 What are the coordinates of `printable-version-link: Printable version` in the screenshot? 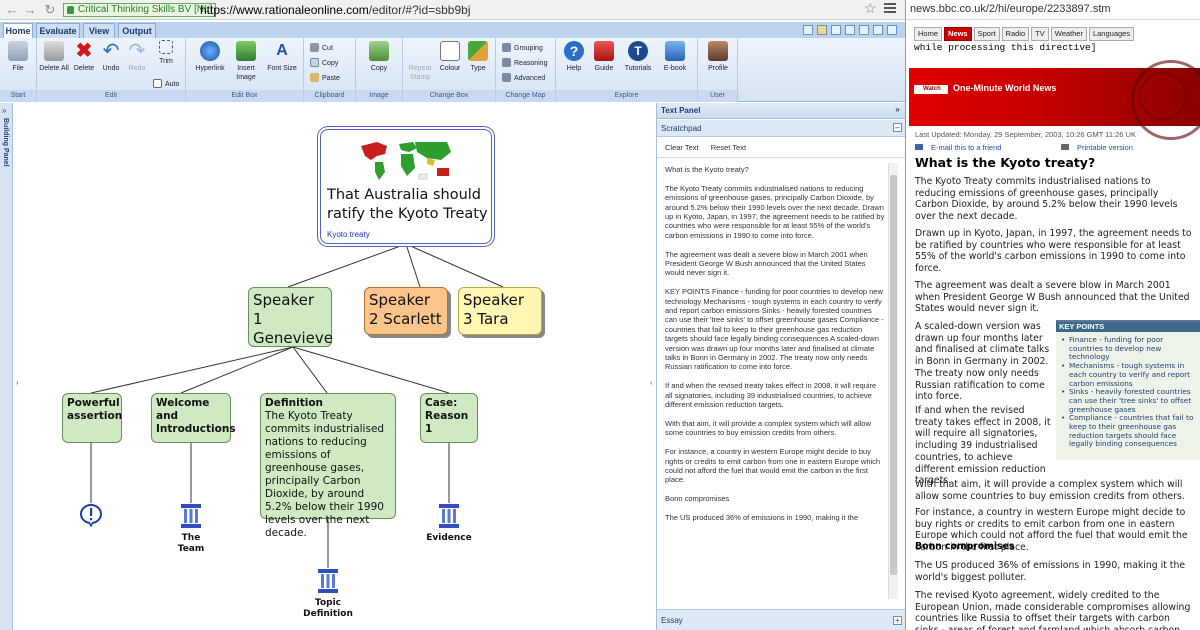 It's located at (1097, 147).